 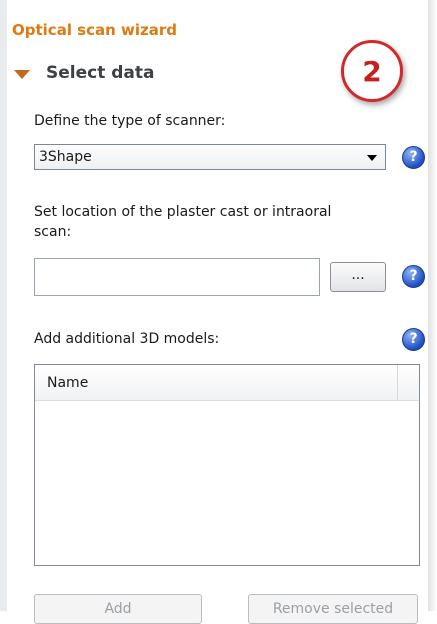 What do you see at coordinates (333, 609) in the screenshot?
I see `remove-selected-button: Remove selected` at bounding box center [333, 609].